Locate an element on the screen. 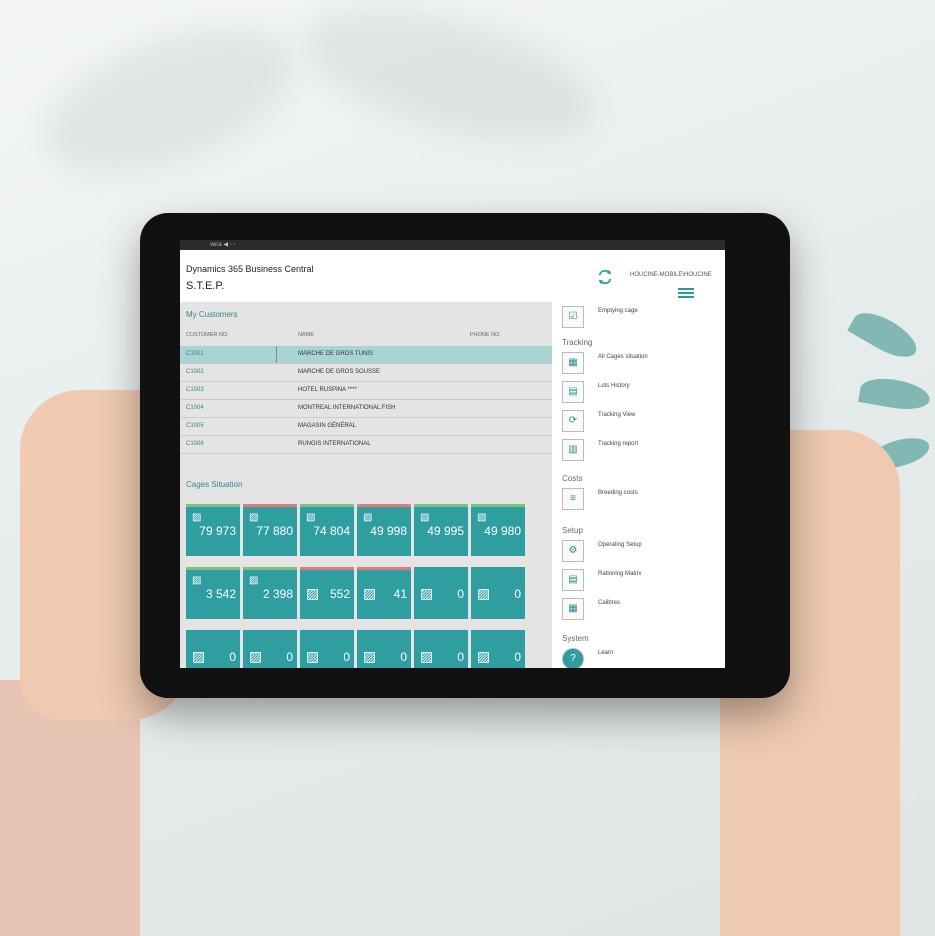 Image resolution: width=935 pixels, height=936 pixels. report-icon: ▥ is located at coordinates (573, 450).